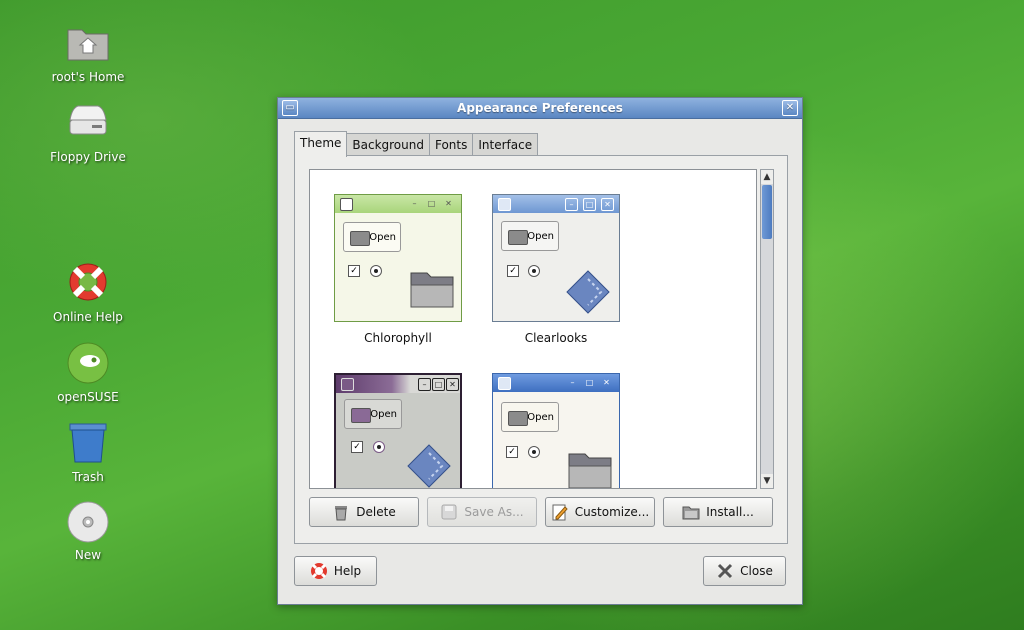 The width and height of the screenshot is (1024, 630). Describe the element at coordinates (376, 512) in the screenshot. I see `delete-label: Delete` at that location.